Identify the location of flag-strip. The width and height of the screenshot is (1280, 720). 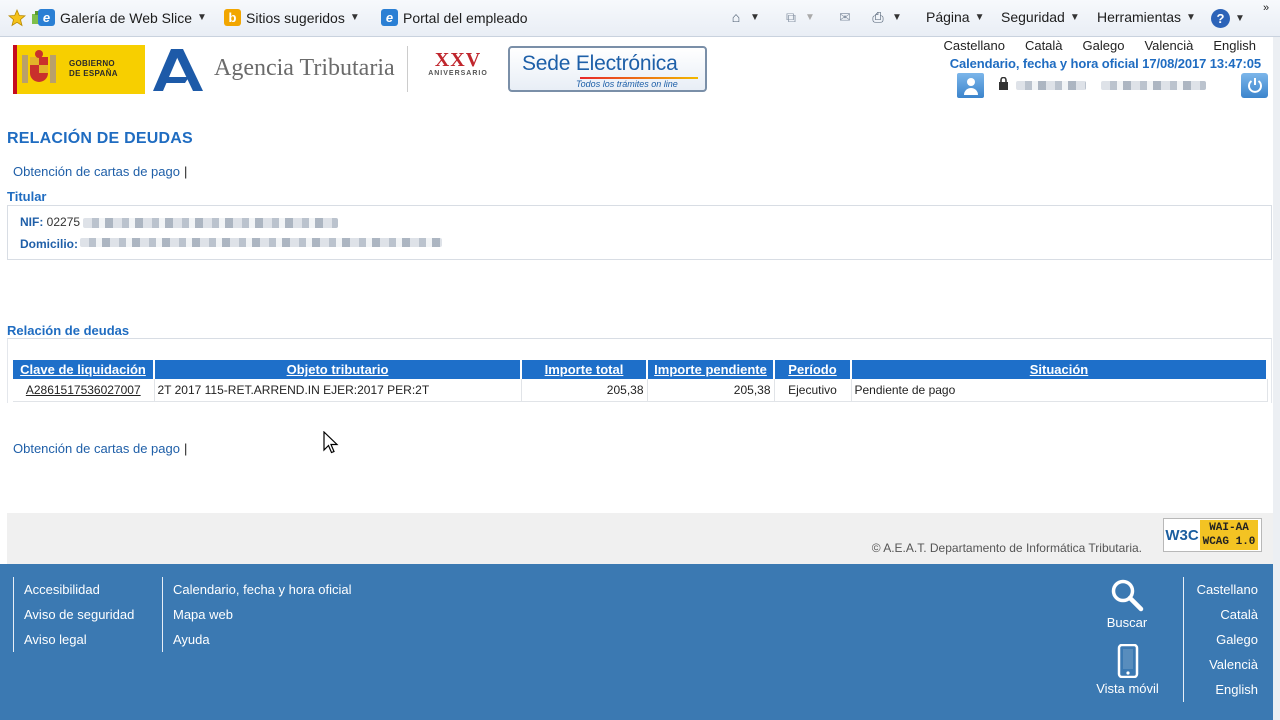
(15, 69).